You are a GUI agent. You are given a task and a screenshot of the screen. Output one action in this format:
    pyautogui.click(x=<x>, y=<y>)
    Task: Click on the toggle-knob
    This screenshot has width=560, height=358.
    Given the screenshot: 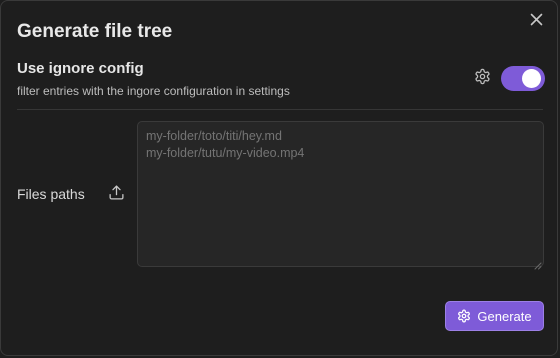 What is the action you would take?
    pyautogui.click(x=531, y=78)
    